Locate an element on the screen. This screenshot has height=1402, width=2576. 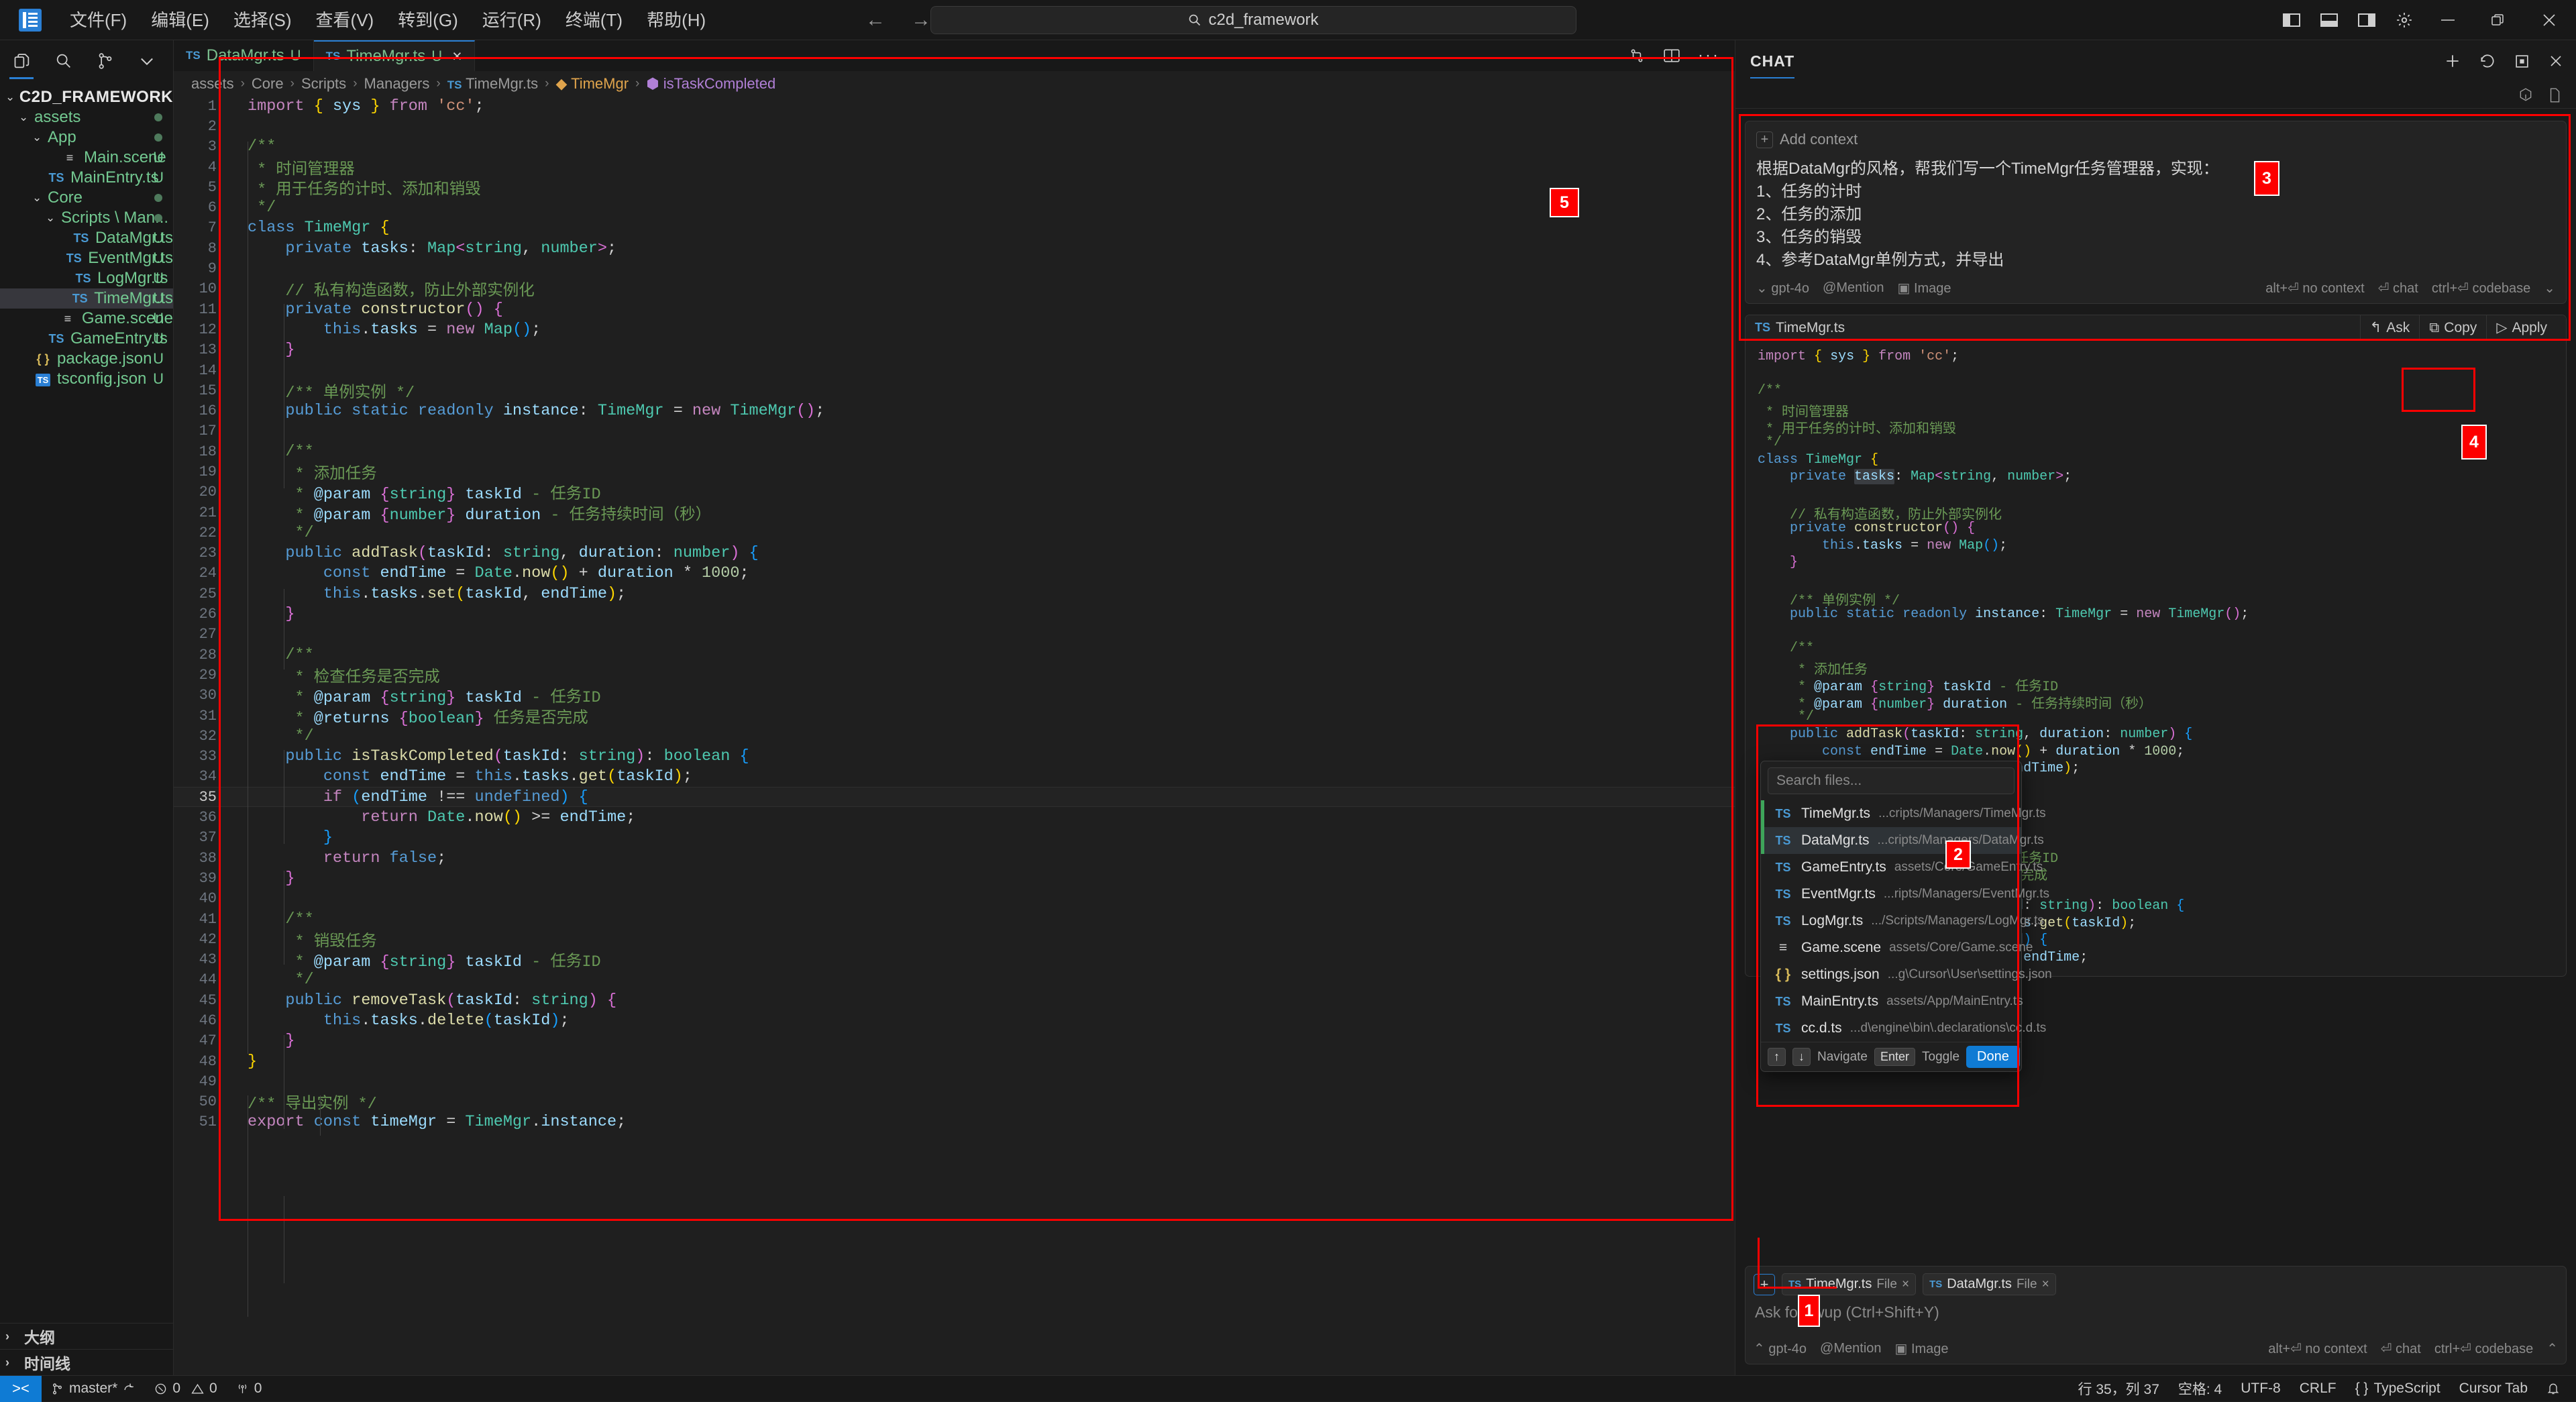
tree-item-core: ⌄Core is located at coordinates (86, 198).